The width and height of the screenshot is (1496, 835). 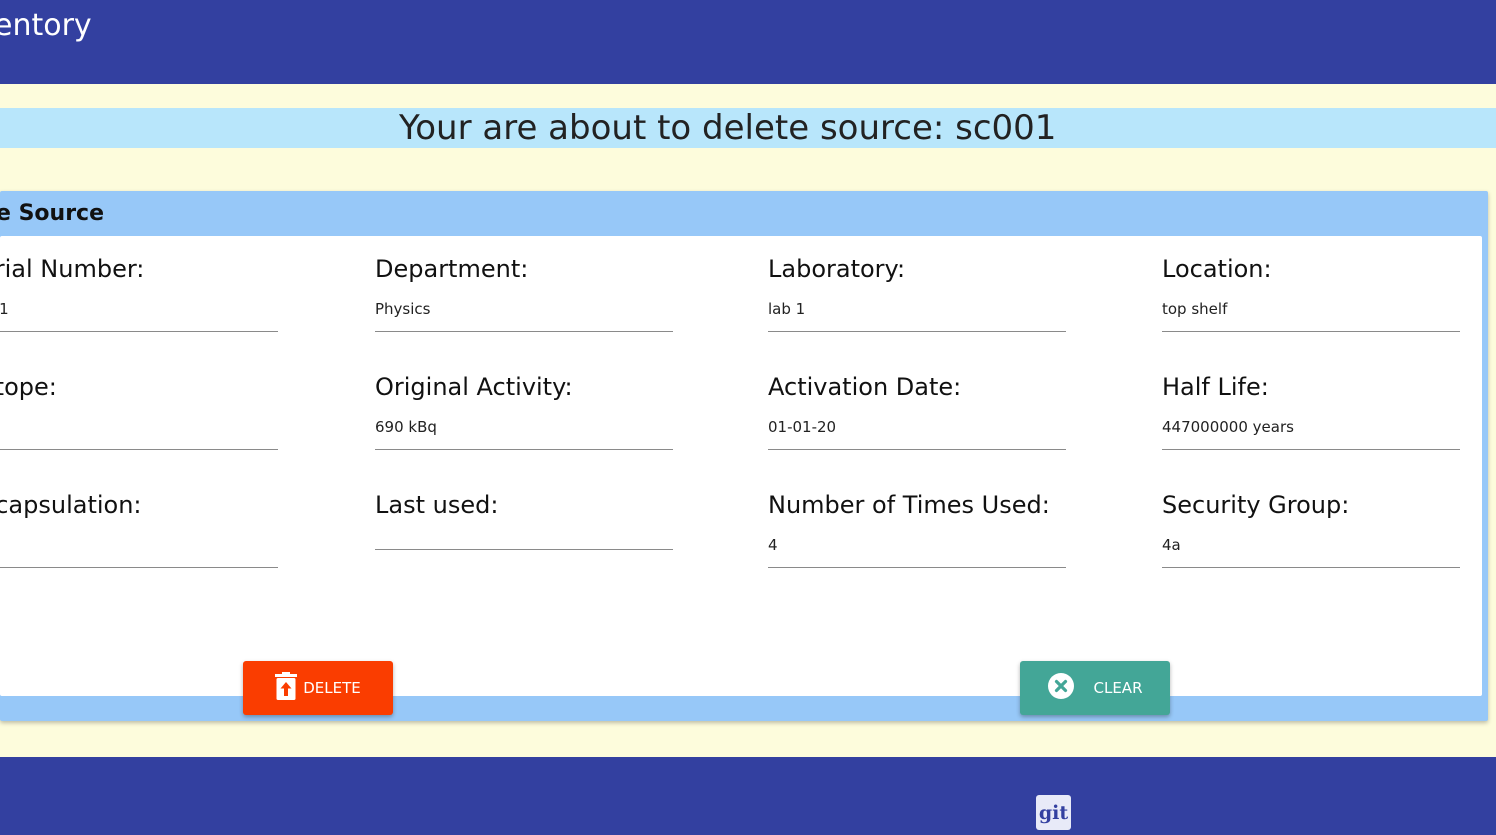 What do you see at coordinates (72, 269) in the screenshot?
I see `serial-number-label: erial Number:` at bounding box center [72, 269].